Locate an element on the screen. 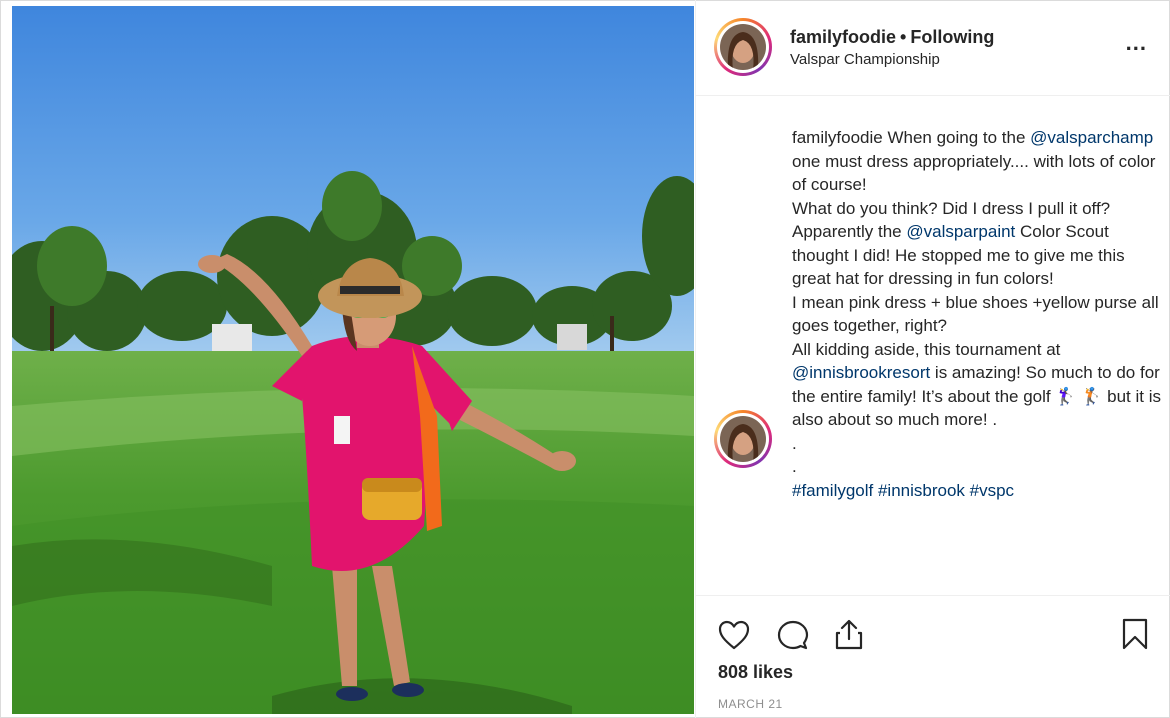 This screenshot has width=1170, height=718. post-actions: 808 likes MARCH 21 is located at coordinates (933, 656).